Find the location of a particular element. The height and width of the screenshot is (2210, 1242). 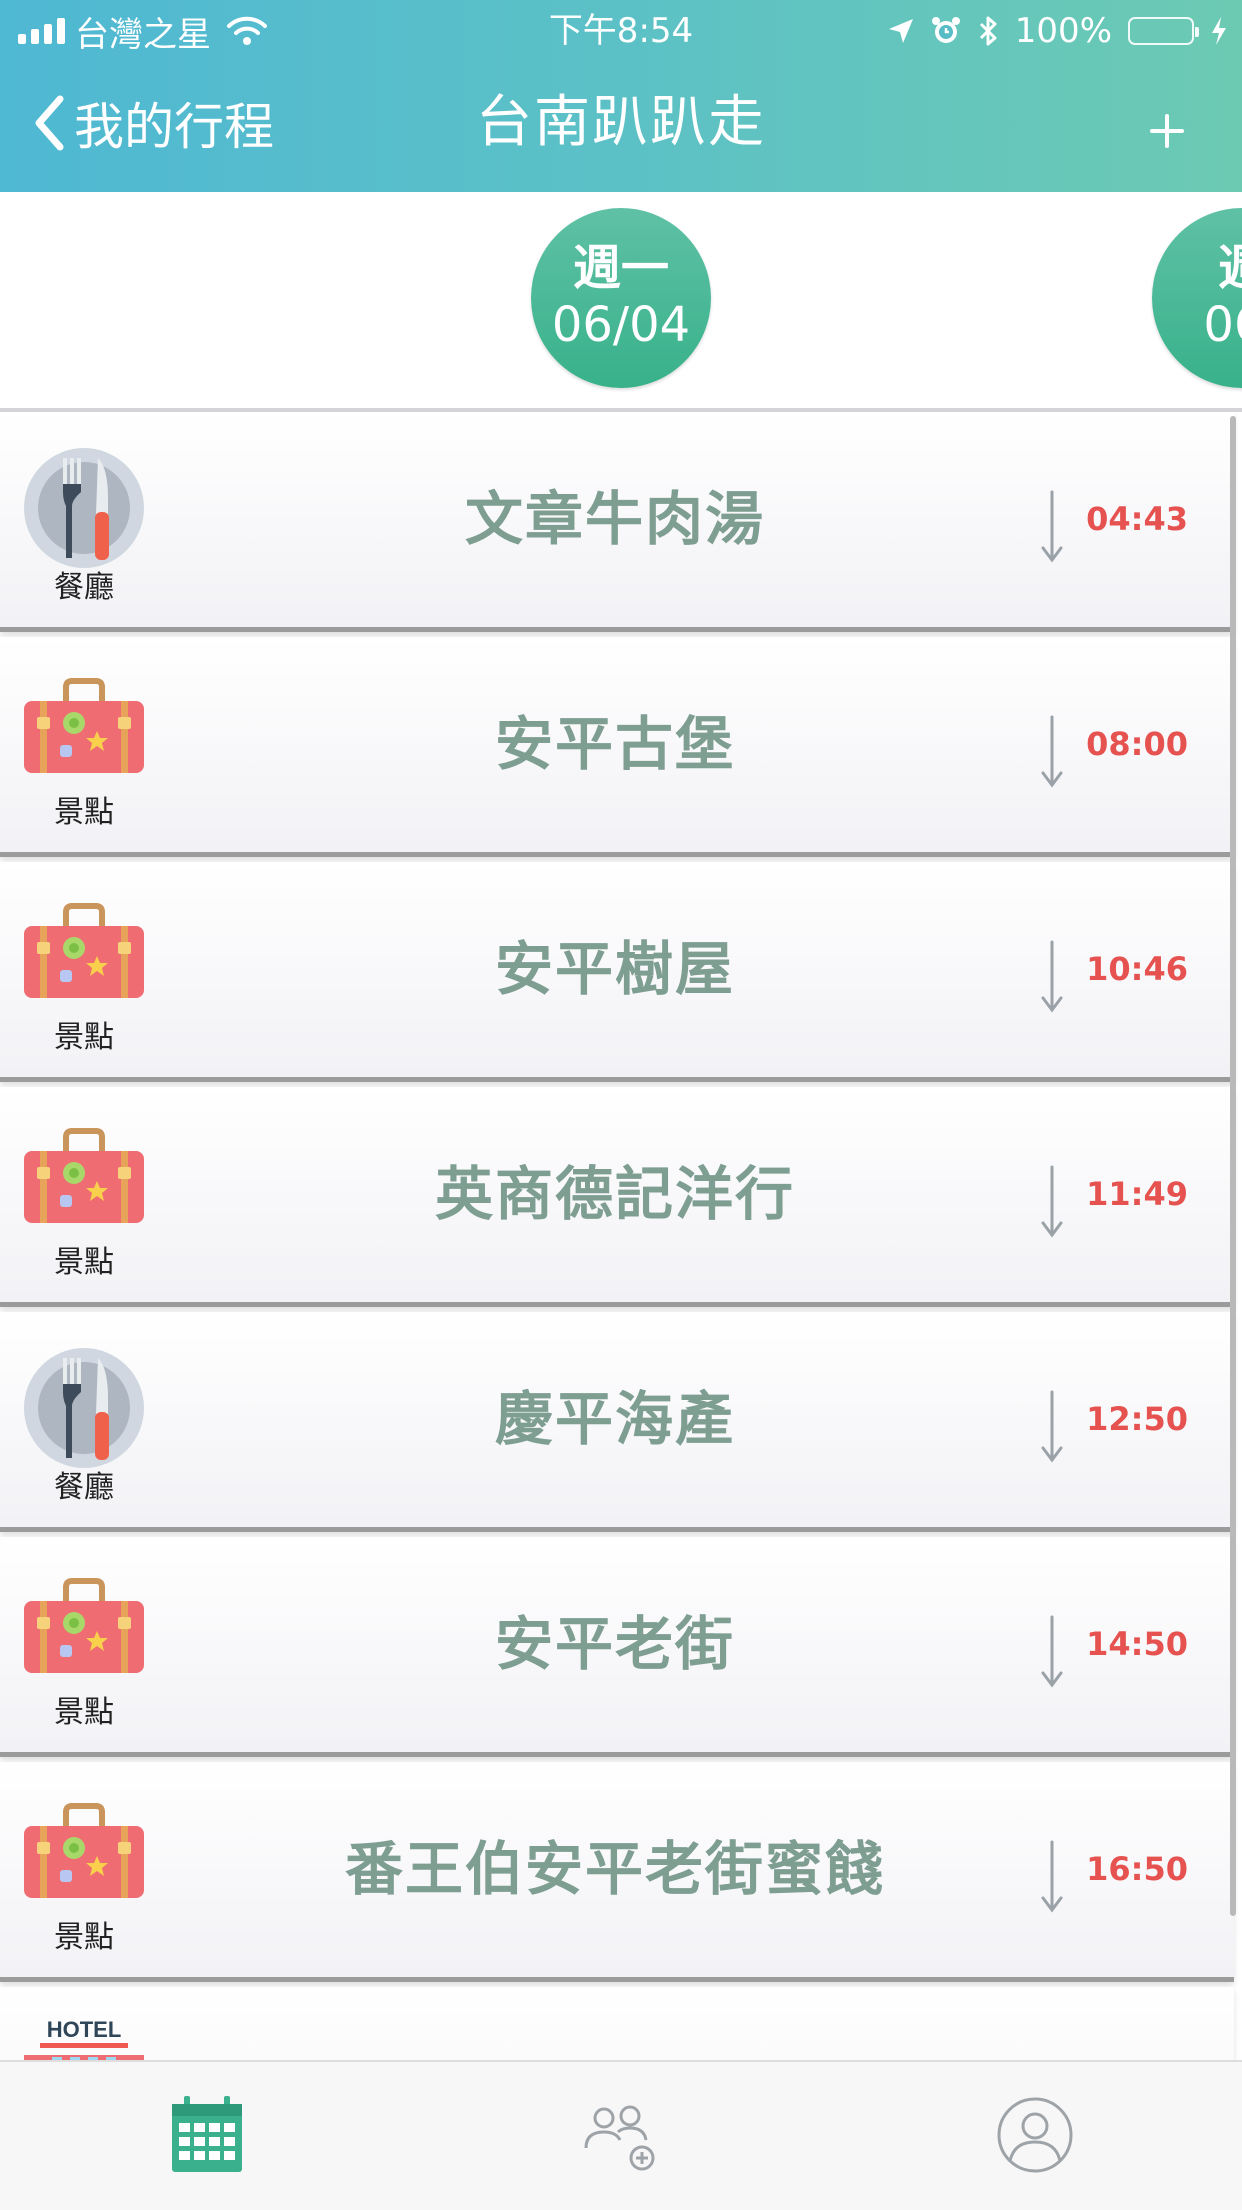

item-time: 08:00 is located at coordinates (1137, 744).